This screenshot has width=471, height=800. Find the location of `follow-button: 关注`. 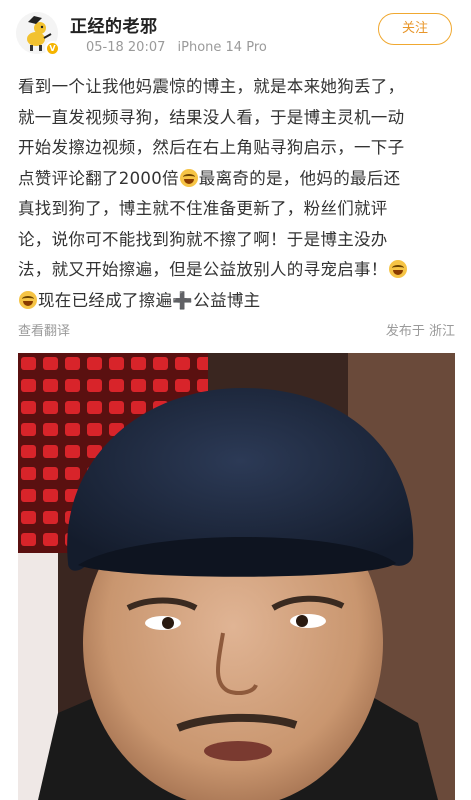

follow-button: 关注 is located at coordinates (415, 29).